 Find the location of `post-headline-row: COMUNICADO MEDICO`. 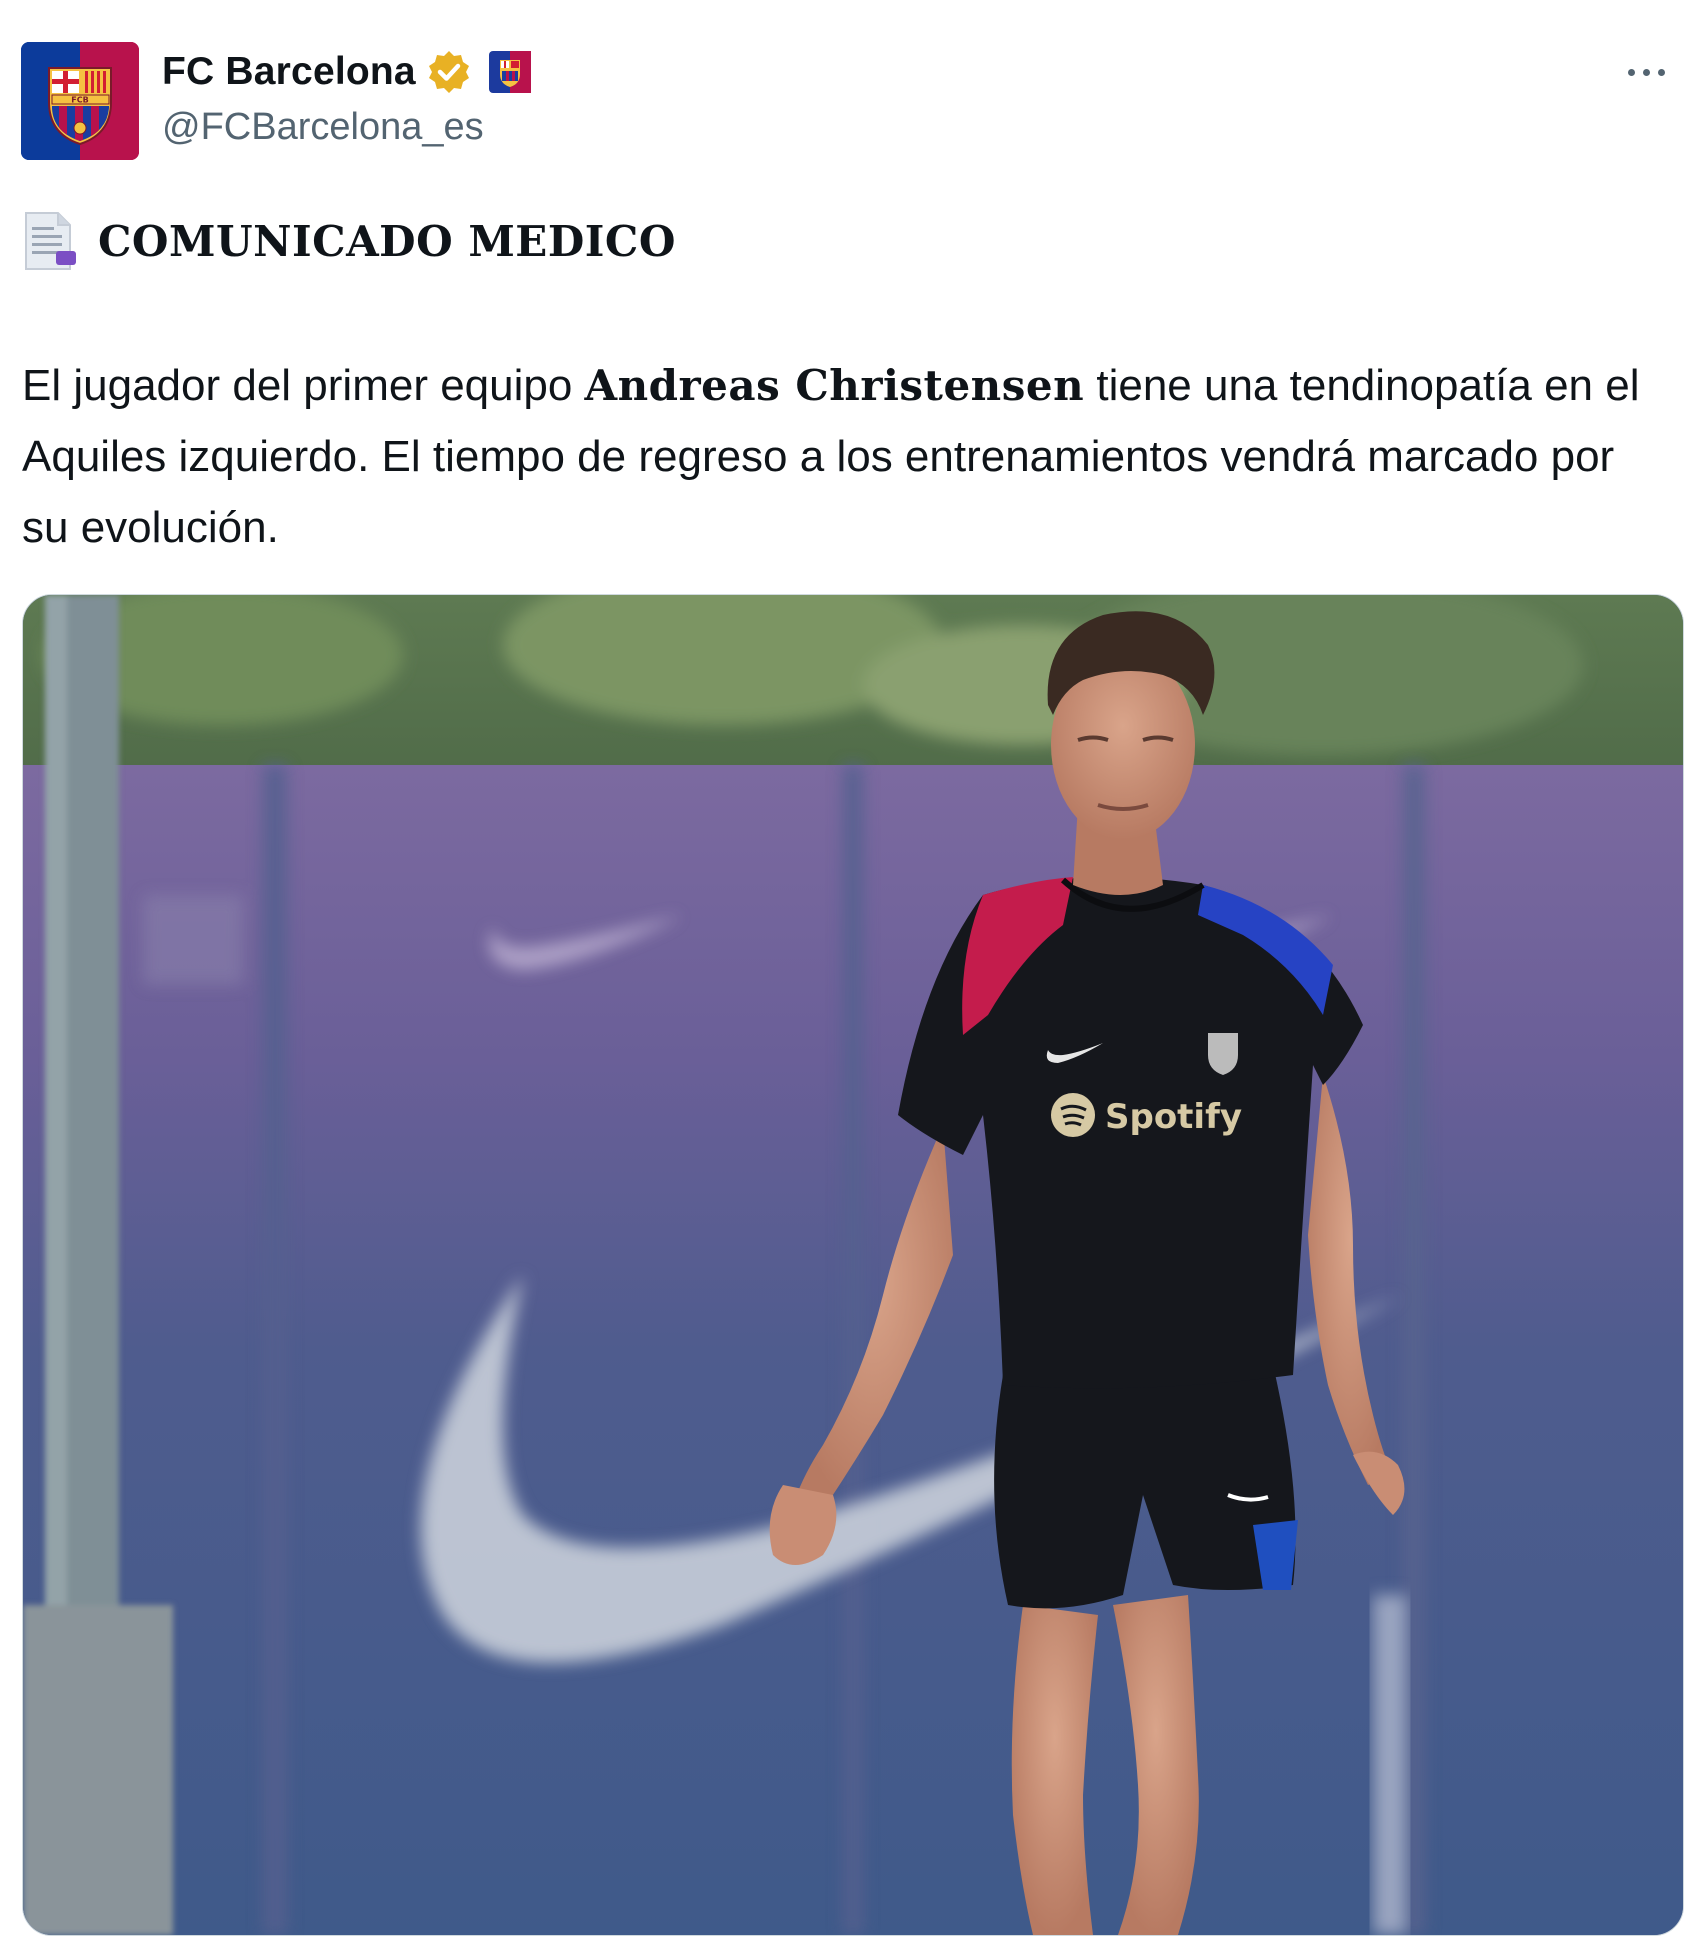

post-headline-row: COMUNICADO MEDICO is located at coordinates (349, 241).